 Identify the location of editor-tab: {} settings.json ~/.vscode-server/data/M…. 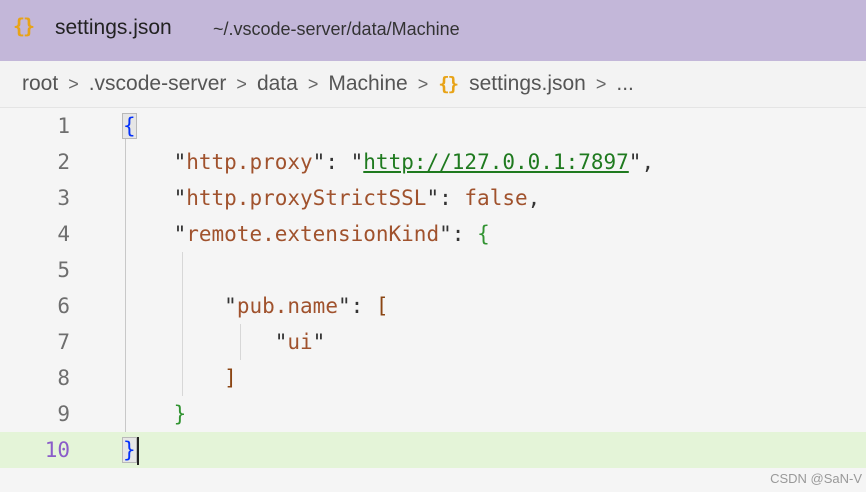
(433, 30).